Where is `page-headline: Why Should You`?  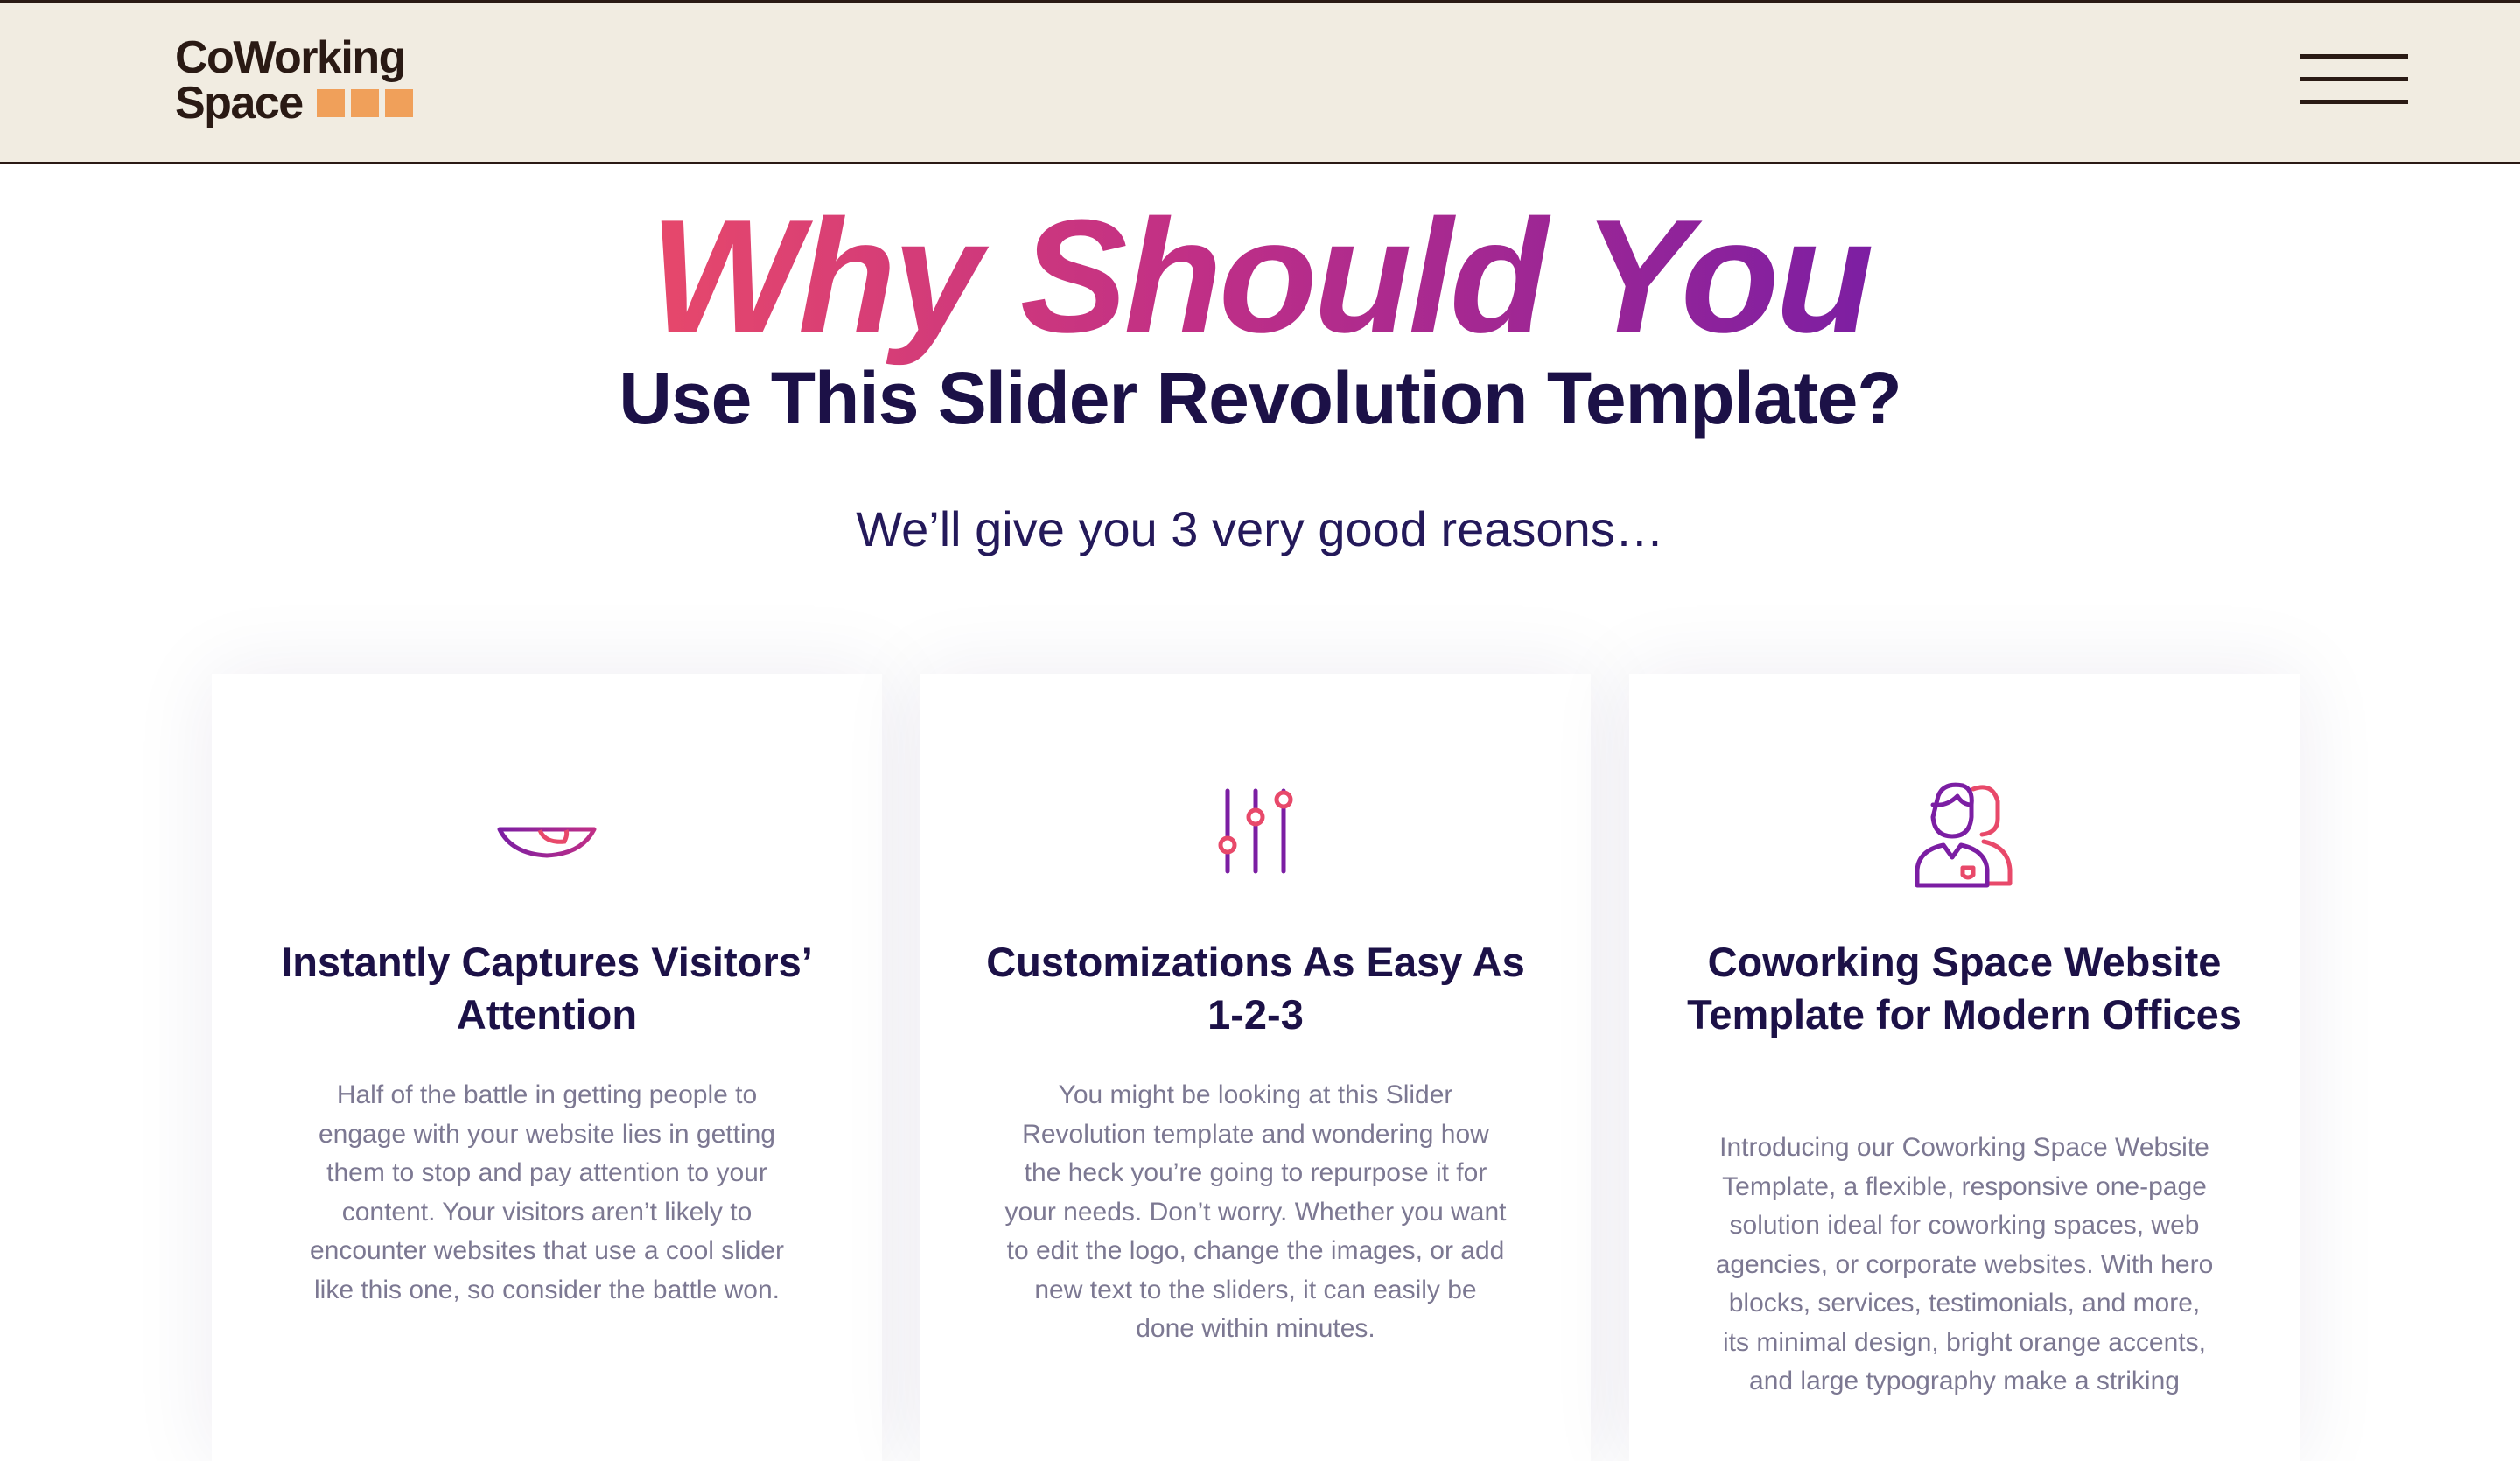
page-headline: Why Should You is located at coordinates (1260, 275).